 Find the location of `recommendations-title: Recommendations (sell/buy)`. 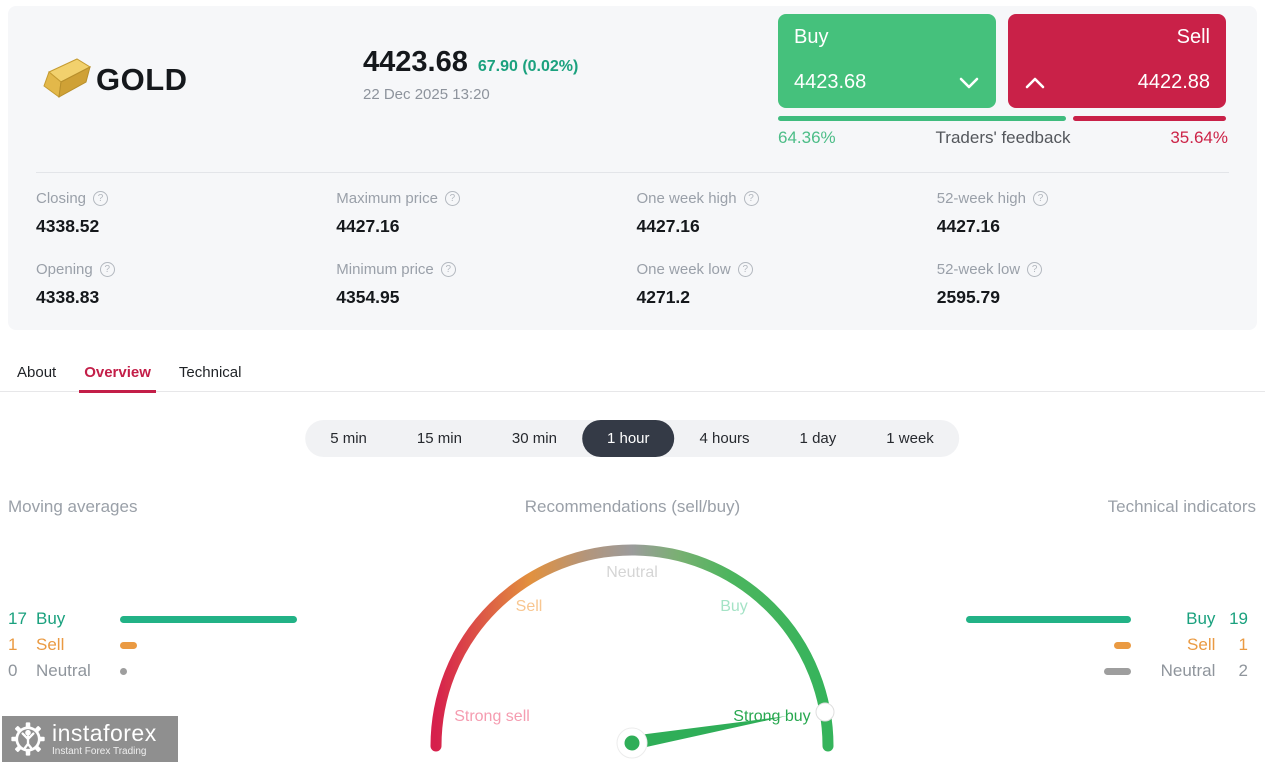

recommendations-title: Recommendations (sell/buy) is located at coordinates (632, 506).